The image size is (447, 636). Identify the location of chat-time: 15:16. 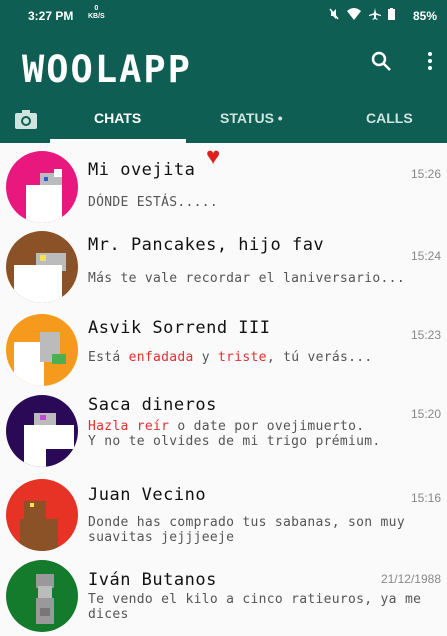
(425, 498).